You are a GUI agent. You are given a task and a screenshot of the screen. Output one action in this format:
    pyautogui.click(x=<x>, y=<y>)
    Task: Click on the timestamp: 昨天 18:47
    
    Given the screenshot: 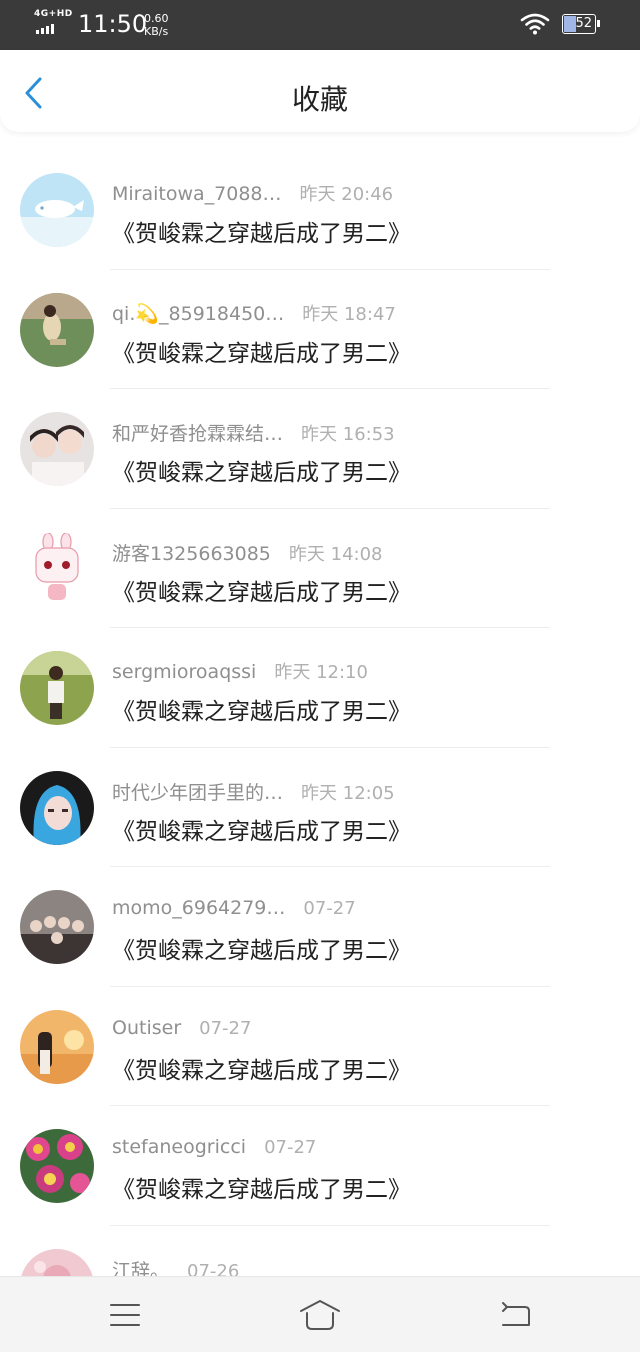 What is the action you would take?
    pyautogui.click(x=349, y=314)
    